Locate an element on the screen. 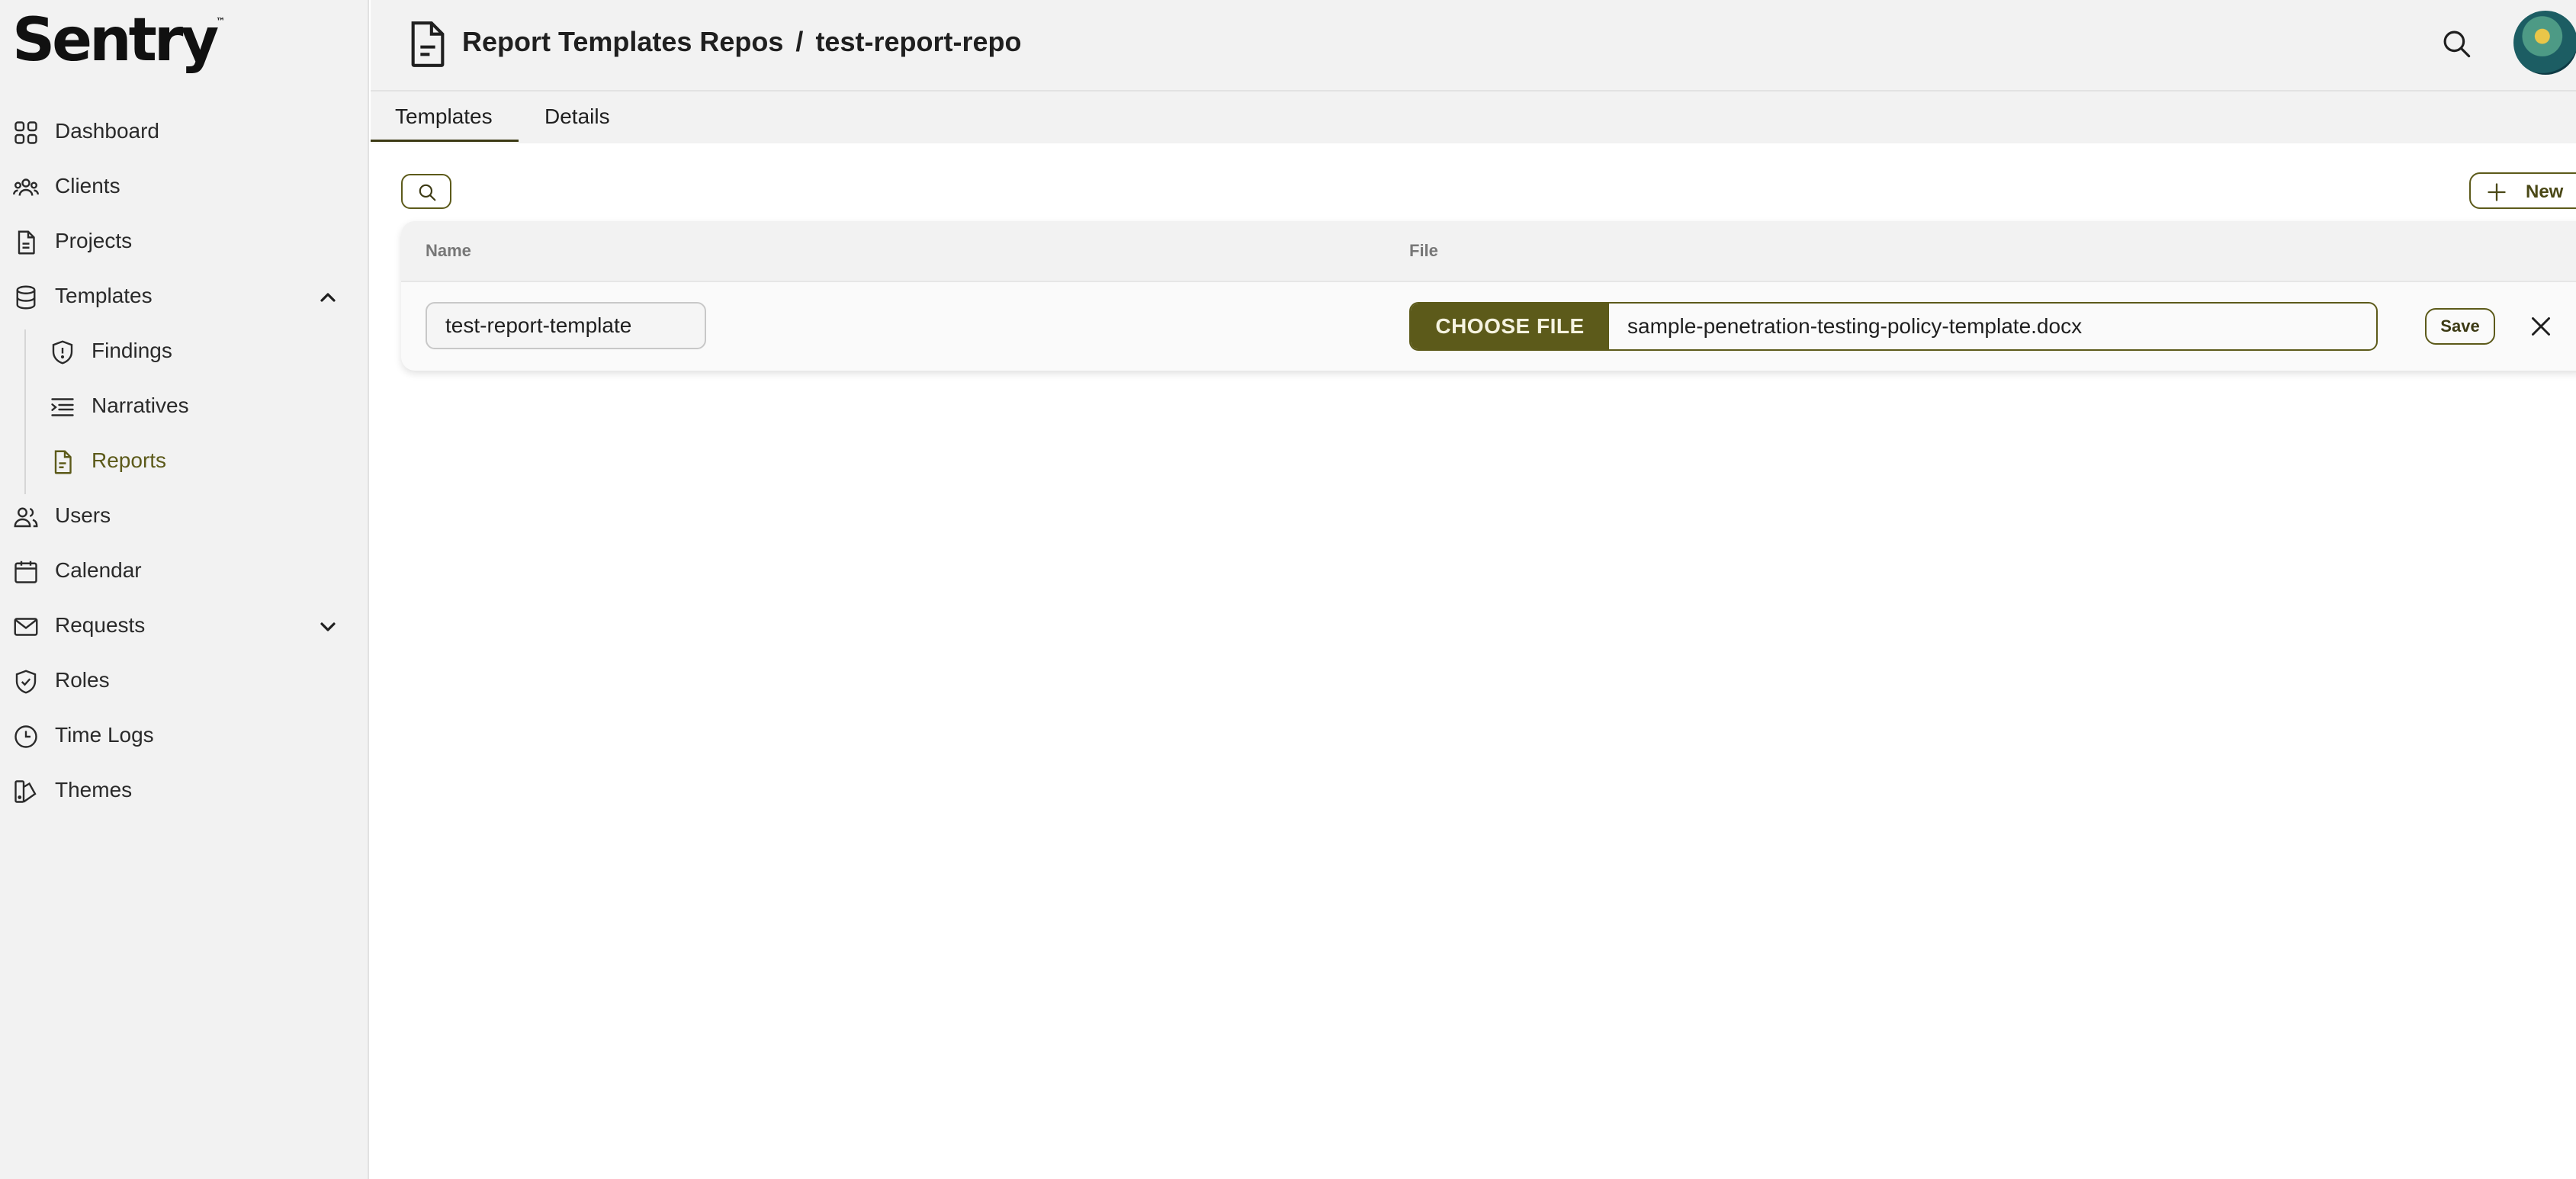  sidebar-item-templates: Templates is located at coordinates (184, 295).